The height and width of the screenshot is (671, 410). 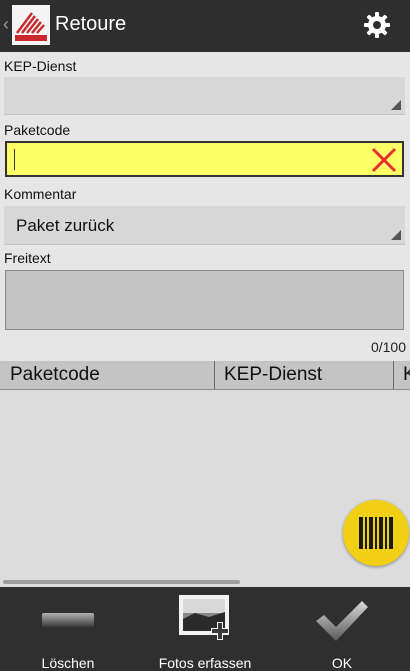 I want to click on kommentar-label: Kommentar, so click(x=40, y=194).